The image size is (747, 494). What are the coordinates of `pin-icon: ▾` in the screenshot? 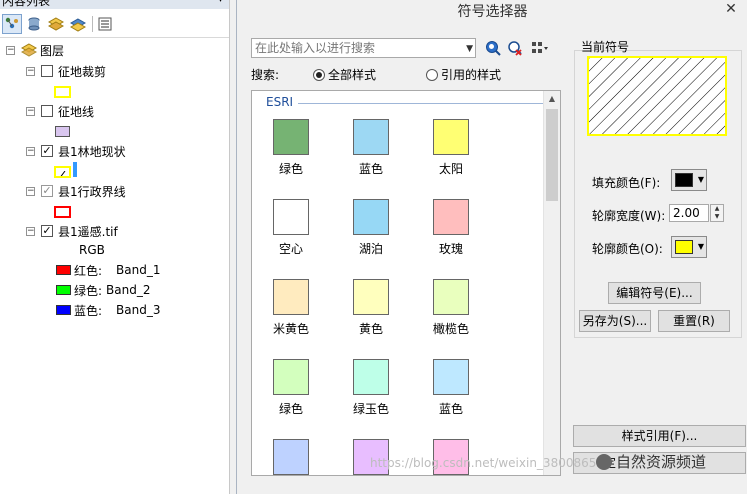 It's located at (220, 2).